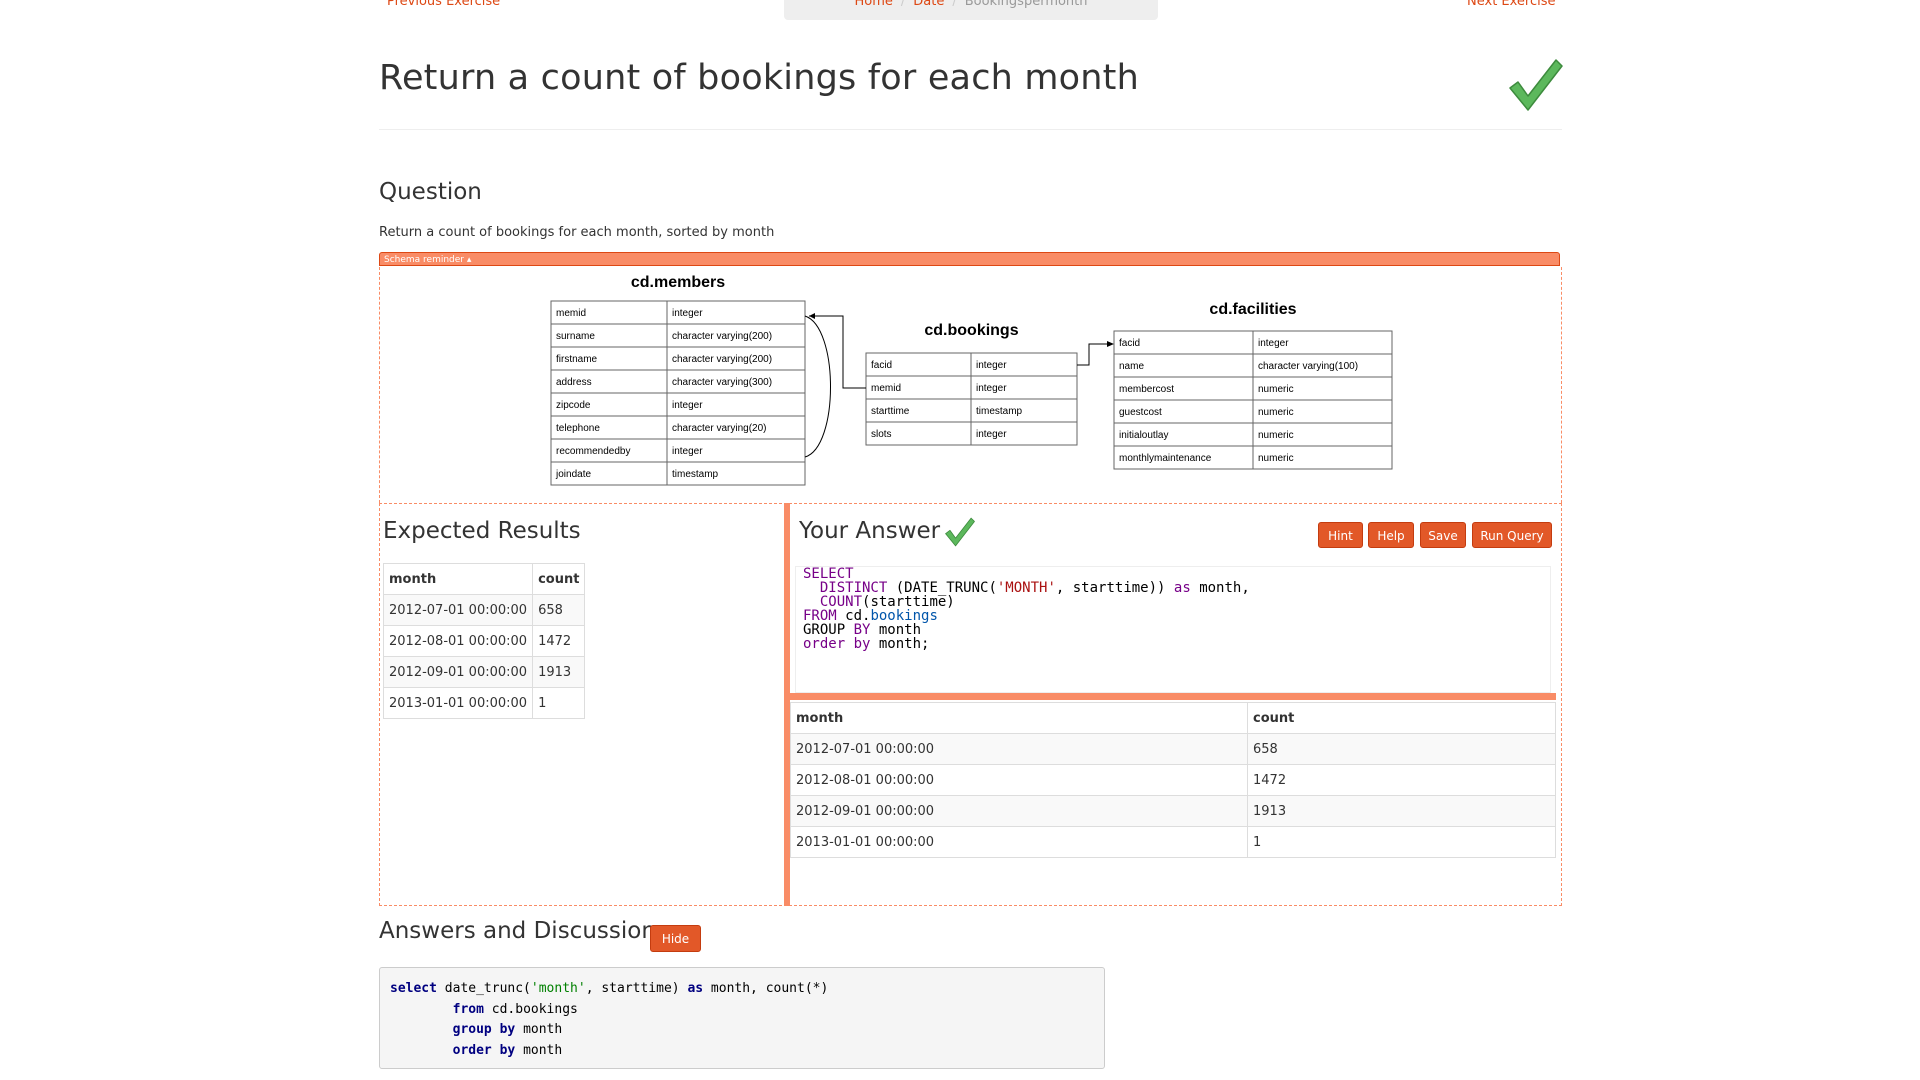  I want to click on hide-discussion-button: Hide, so click(675, 938).